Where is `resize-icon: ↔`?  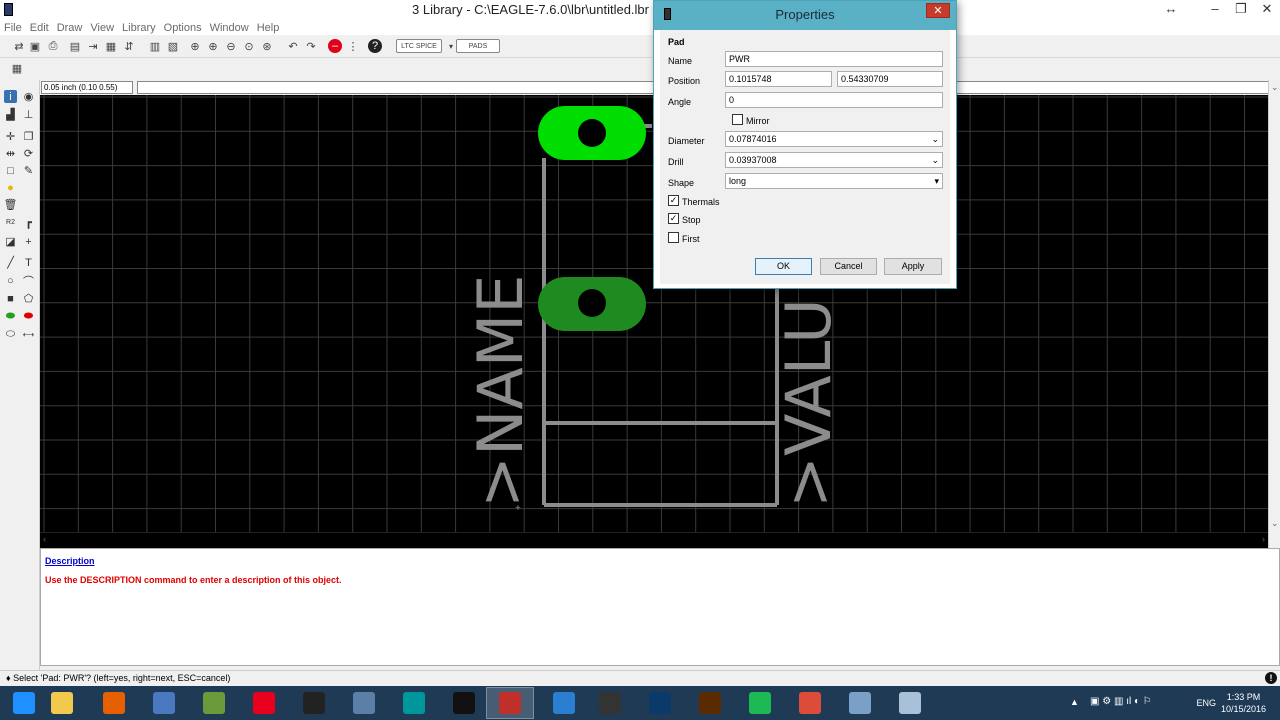
resize-icon: ↔ is located at coordinates (1171, 10).